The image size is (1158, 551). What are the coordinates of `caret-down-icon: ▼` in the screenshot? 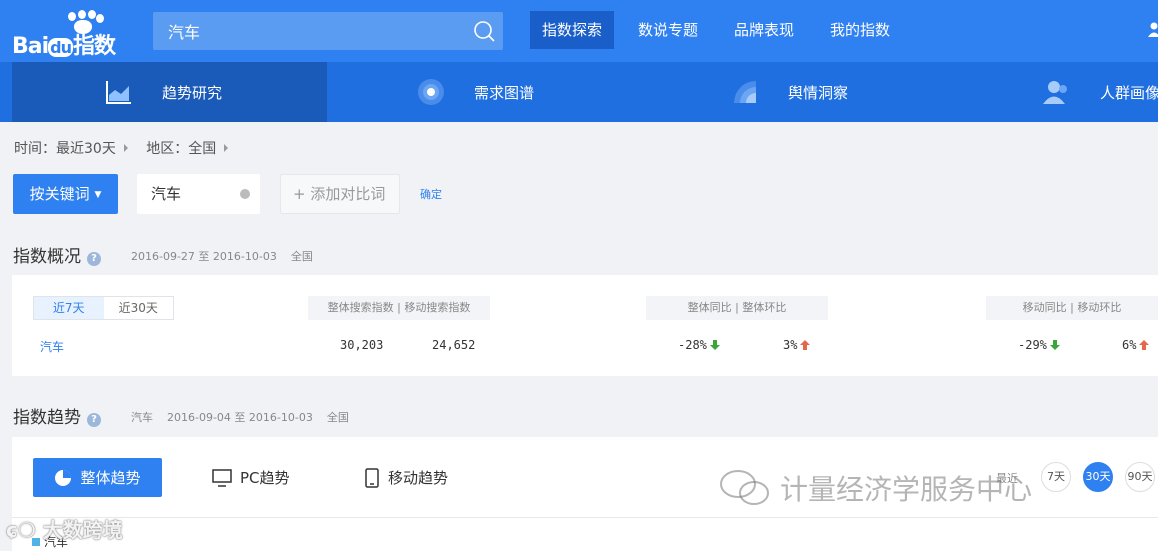 It's located at (98, 195).